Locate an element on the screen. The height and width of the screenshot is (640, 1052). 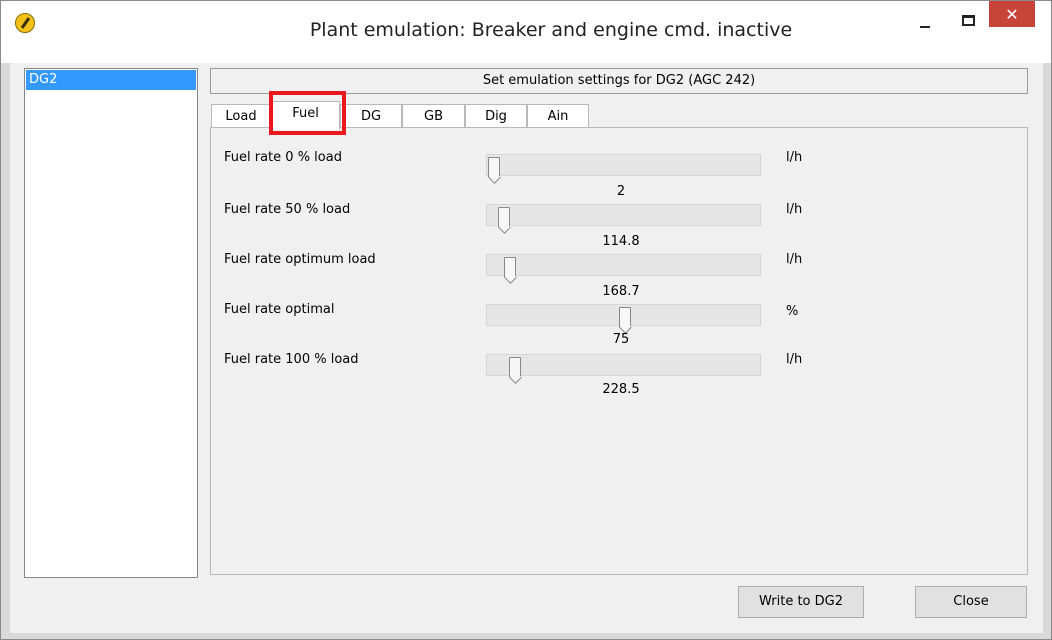
window-close-button: ✕ is located at coordinates (1012, 14).